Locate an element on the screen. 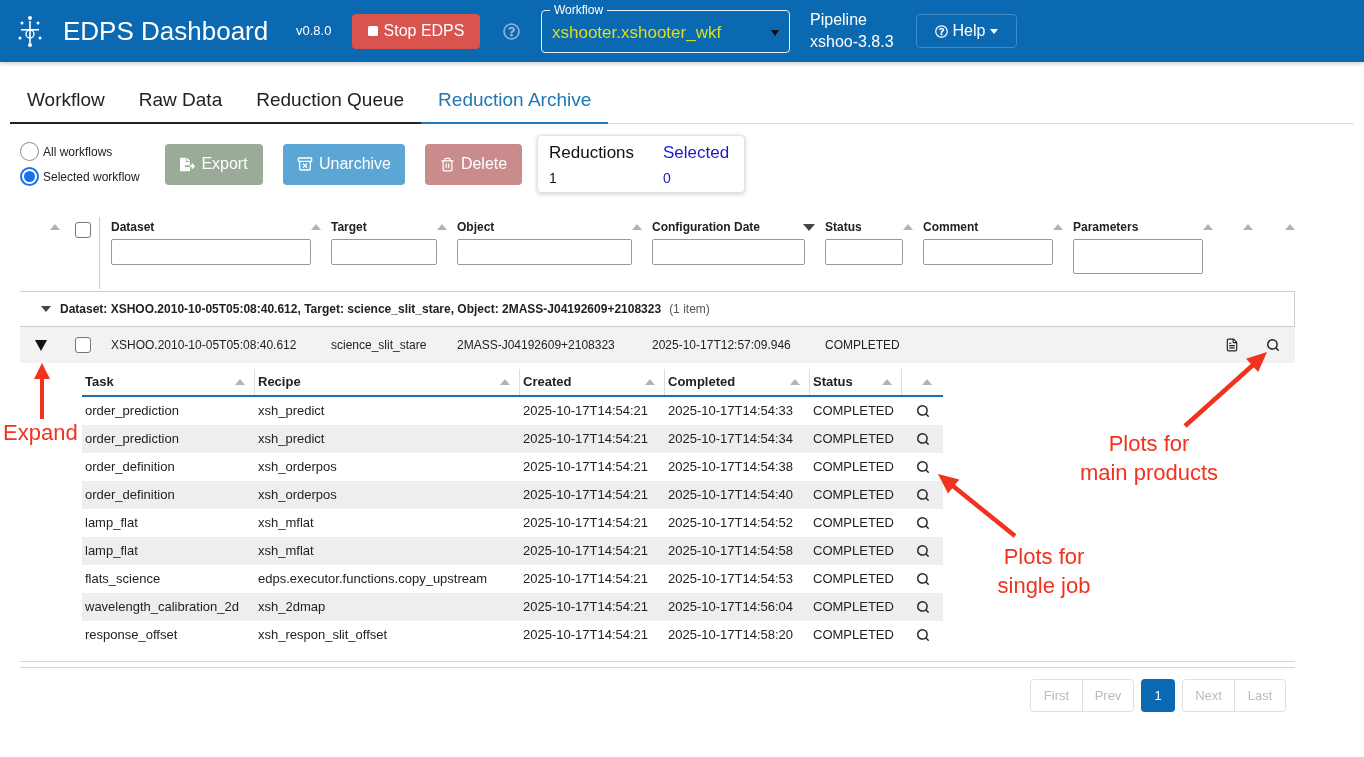  pipeline-version: xshoo-3.8.3 is located at coordinates (852, 42).